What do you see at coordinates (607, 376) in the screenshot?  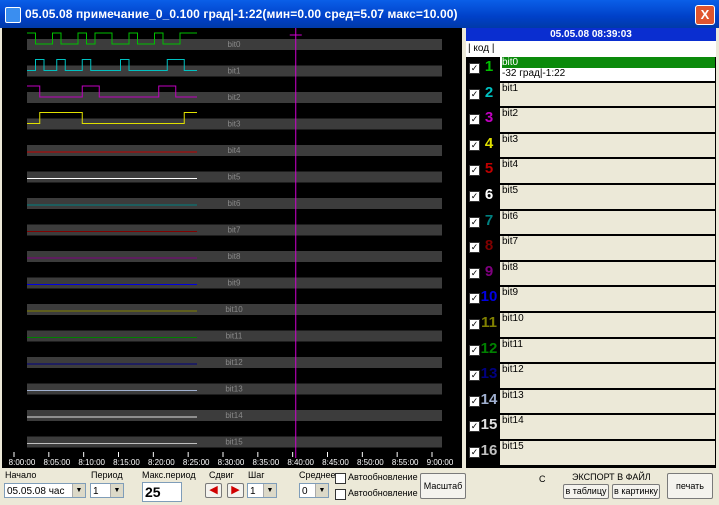 I see `channel-label-box: bit12` at bounding box center [607, 376].